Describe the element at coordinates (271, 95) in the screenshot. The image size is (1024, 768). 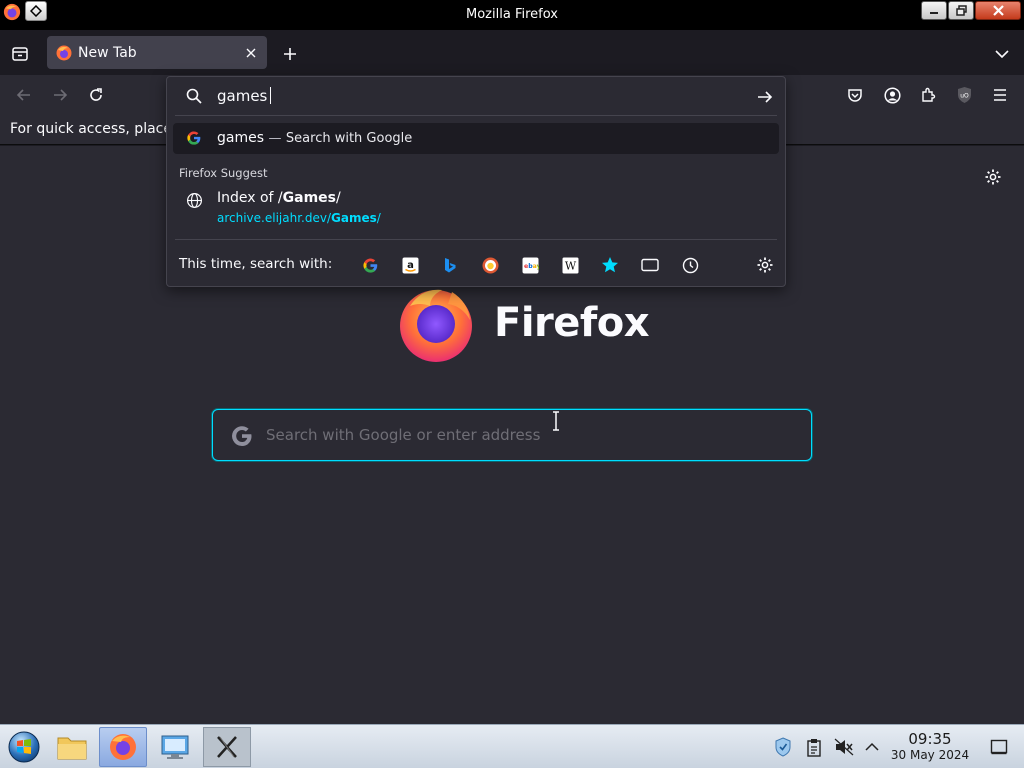
I see `text-caret` at that location.